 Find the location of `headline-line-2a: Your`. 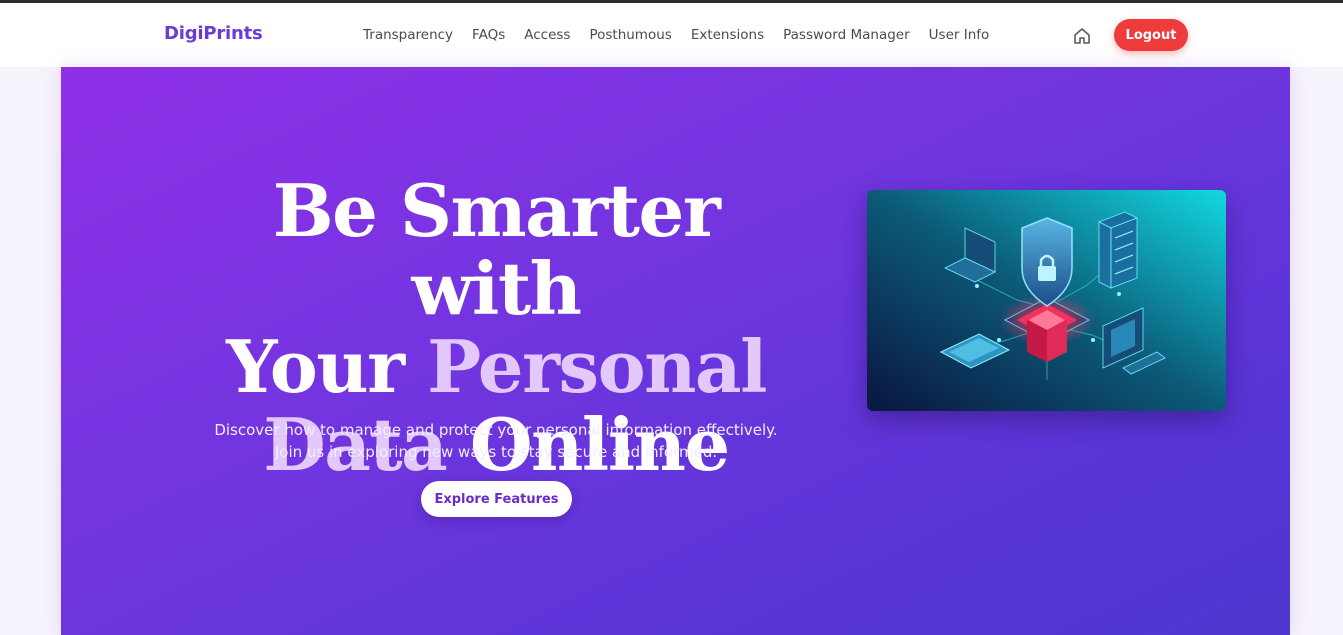

headline-line-2a: Your is located at coordinates (327, 366).